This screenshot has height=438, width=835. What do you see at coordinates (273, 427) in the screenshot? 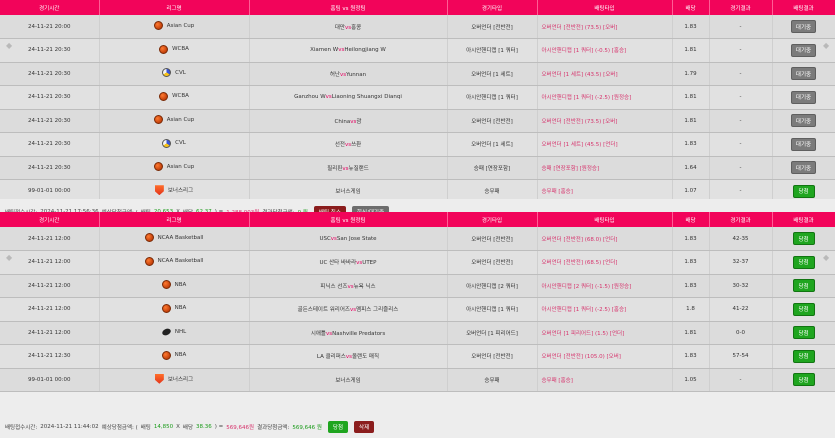
I see `result-label: 결과당첨금액:` at bounding box center [273, 427].